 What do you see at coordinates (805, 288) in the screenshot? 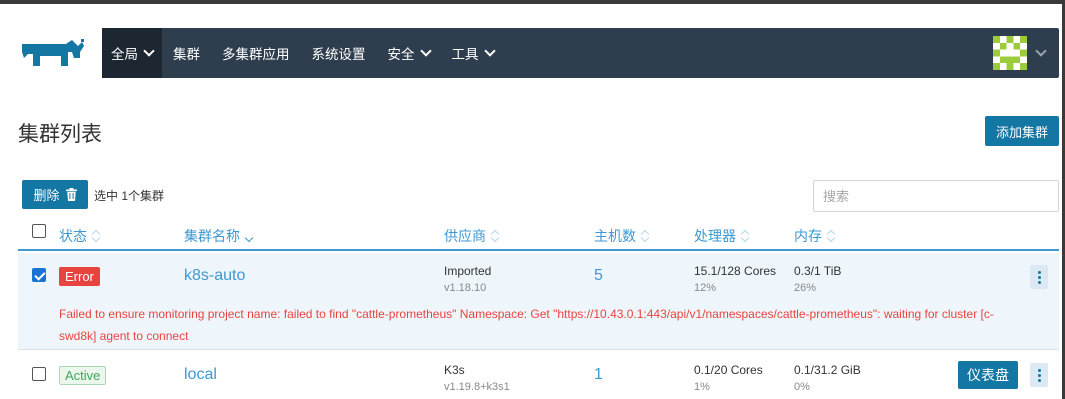
I see `memory-percent: 26%` at bounding box center [805, 288].